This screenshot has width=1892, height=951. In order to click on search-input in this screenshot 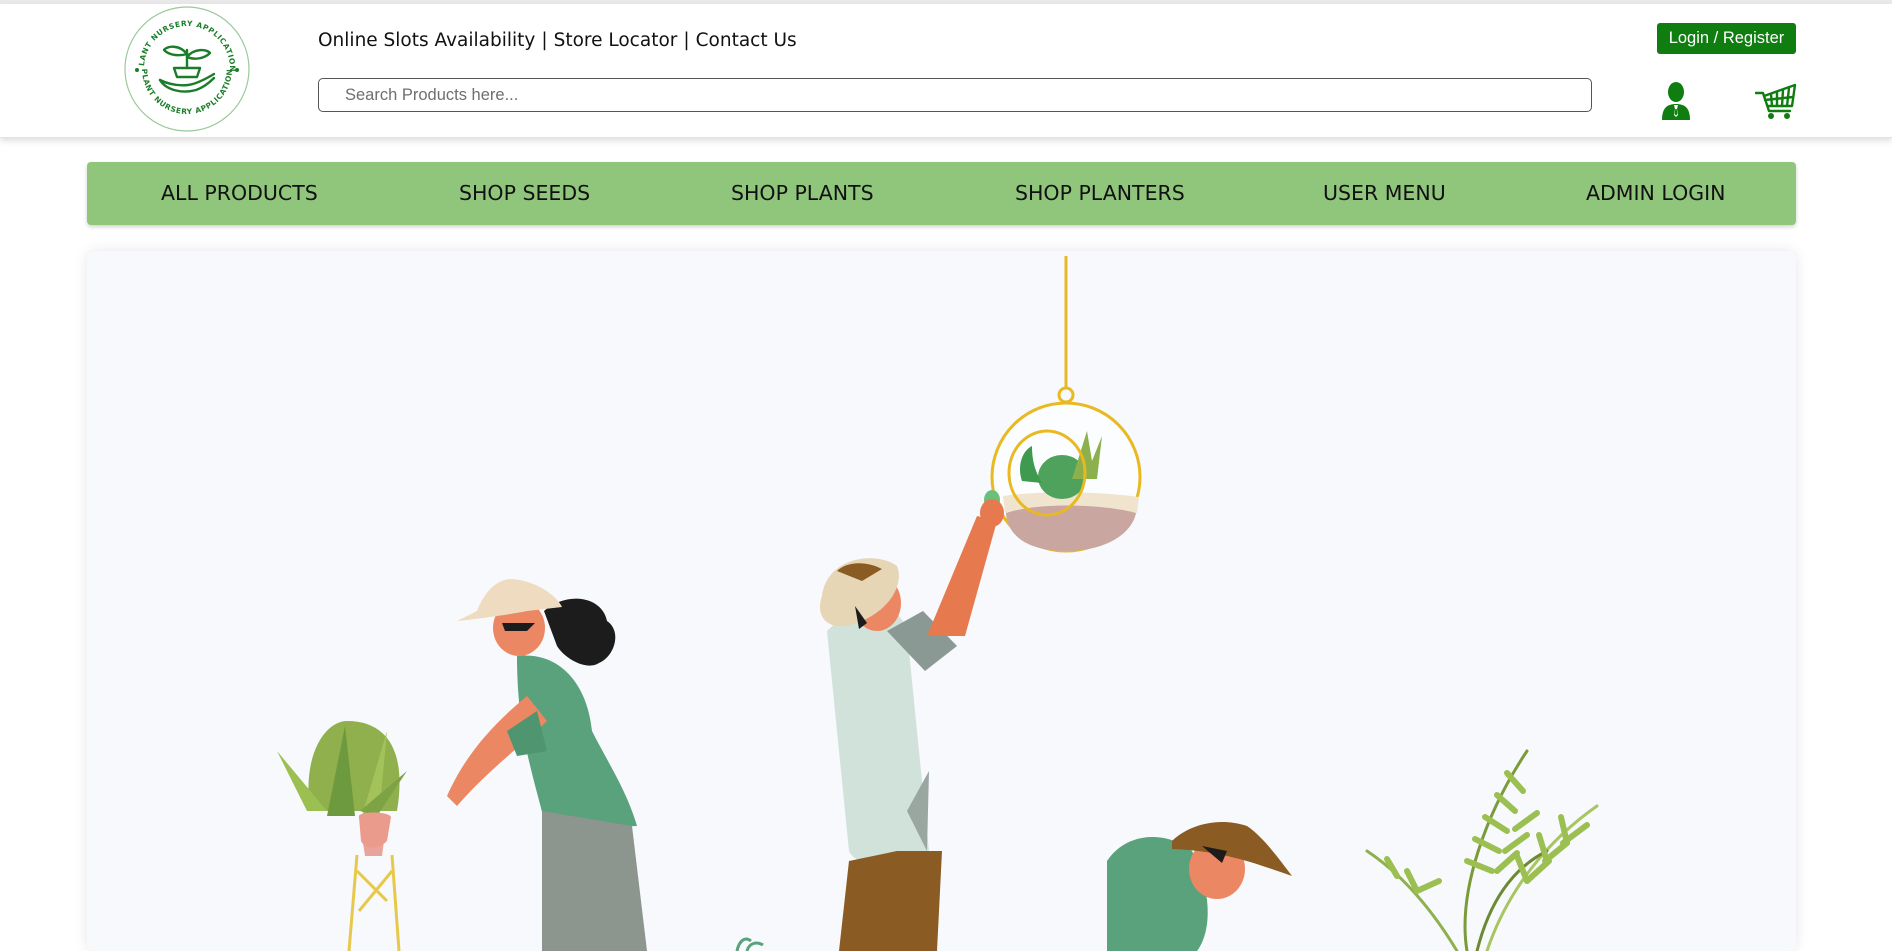, I will do `click(955, 95)`.